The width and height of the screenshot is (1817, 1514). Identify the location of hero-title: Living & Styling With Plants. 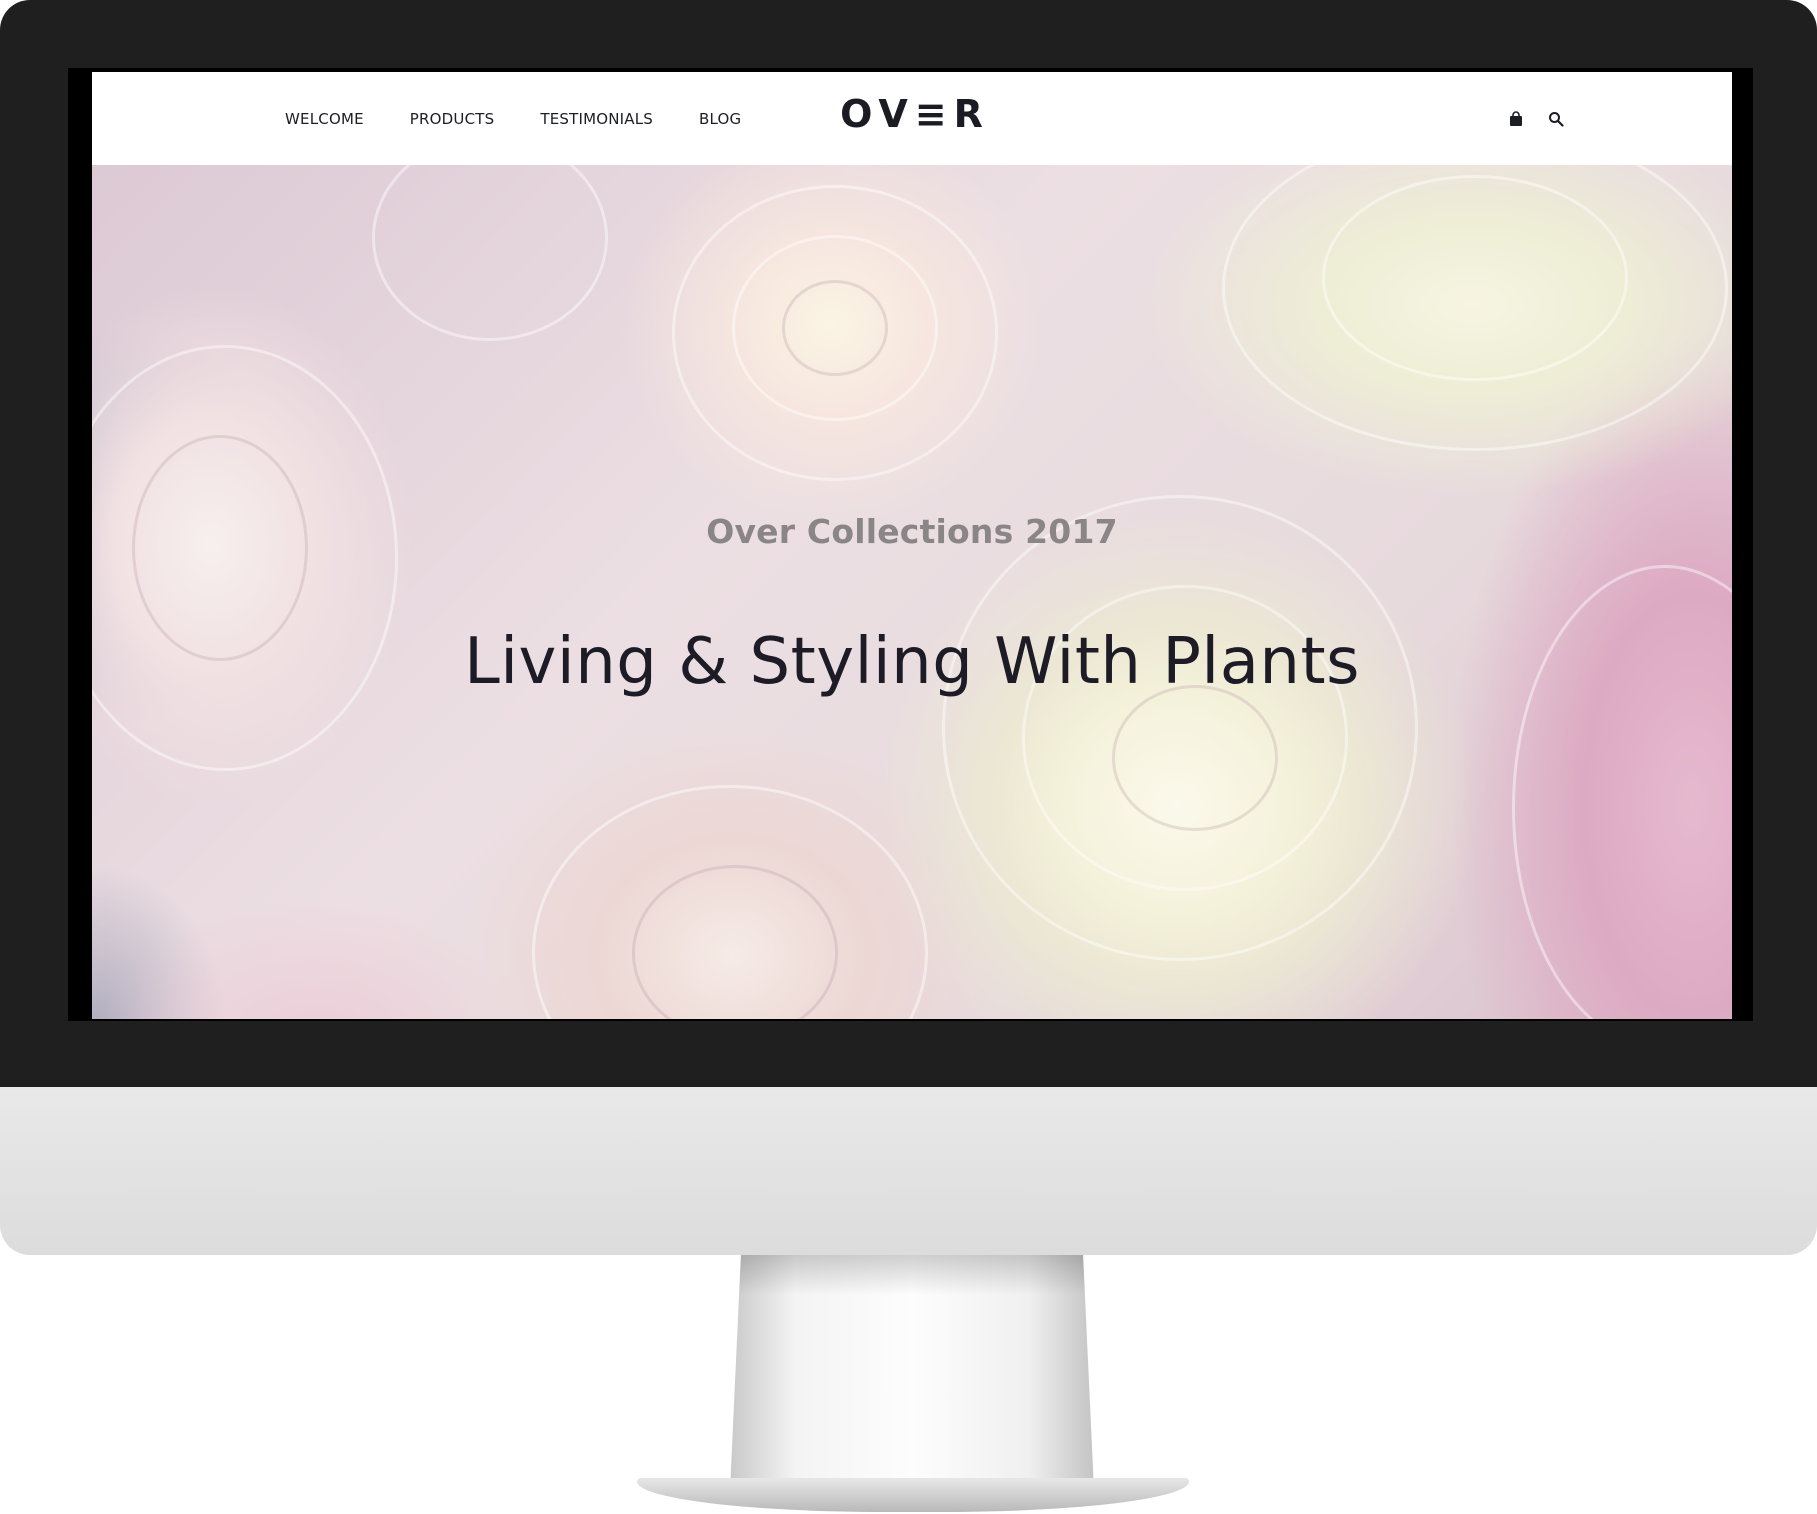
(912, 662).